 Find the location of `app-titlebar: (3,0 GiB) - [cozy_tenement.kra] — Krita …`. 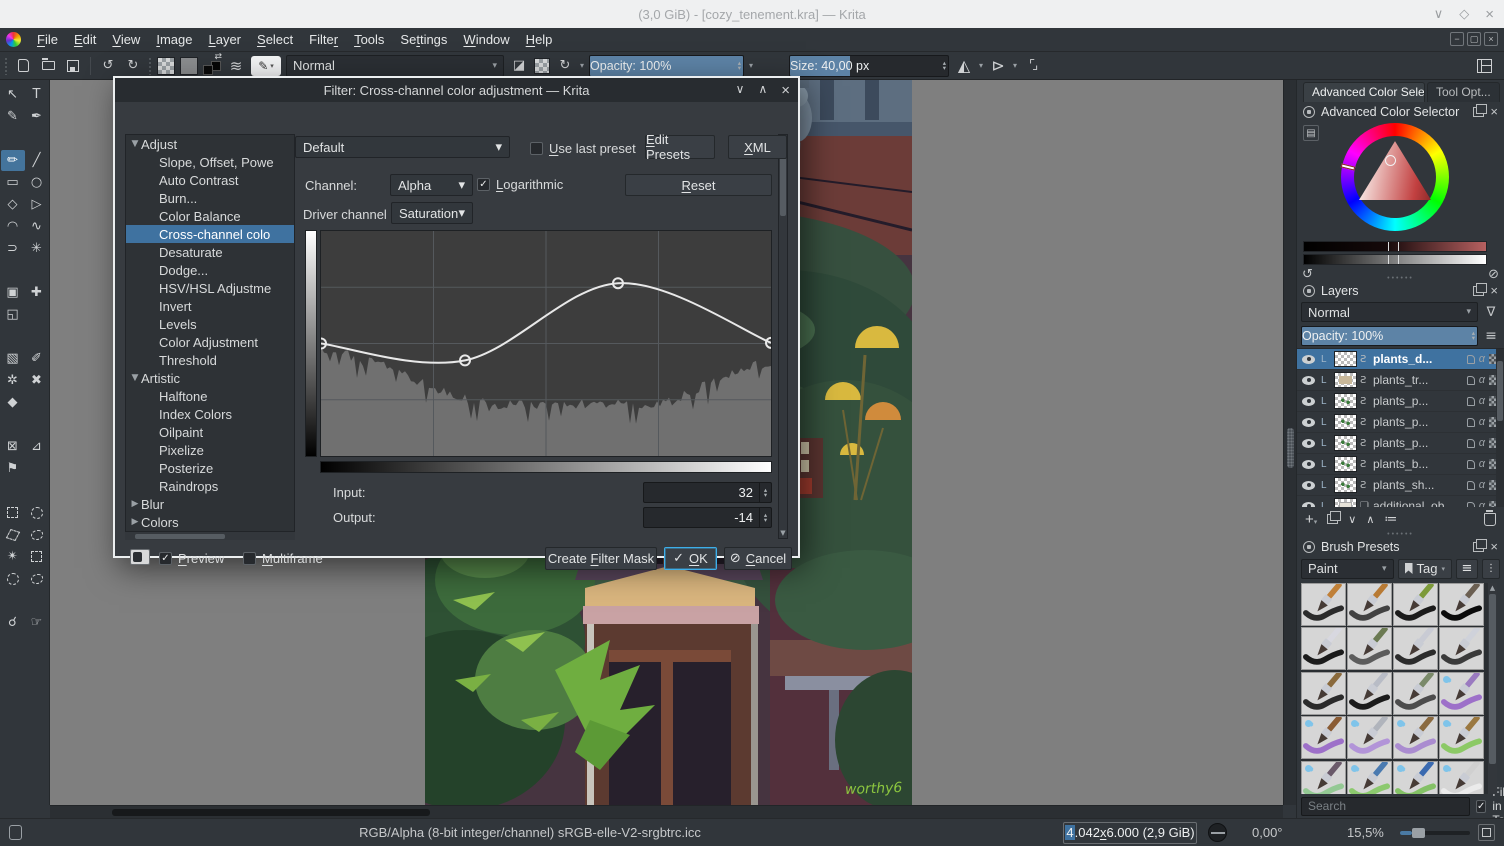

app-titlebar: (3,0 GiB) - [cozy_tenement.kra] — Krita … is located at coordinates (752, 14).